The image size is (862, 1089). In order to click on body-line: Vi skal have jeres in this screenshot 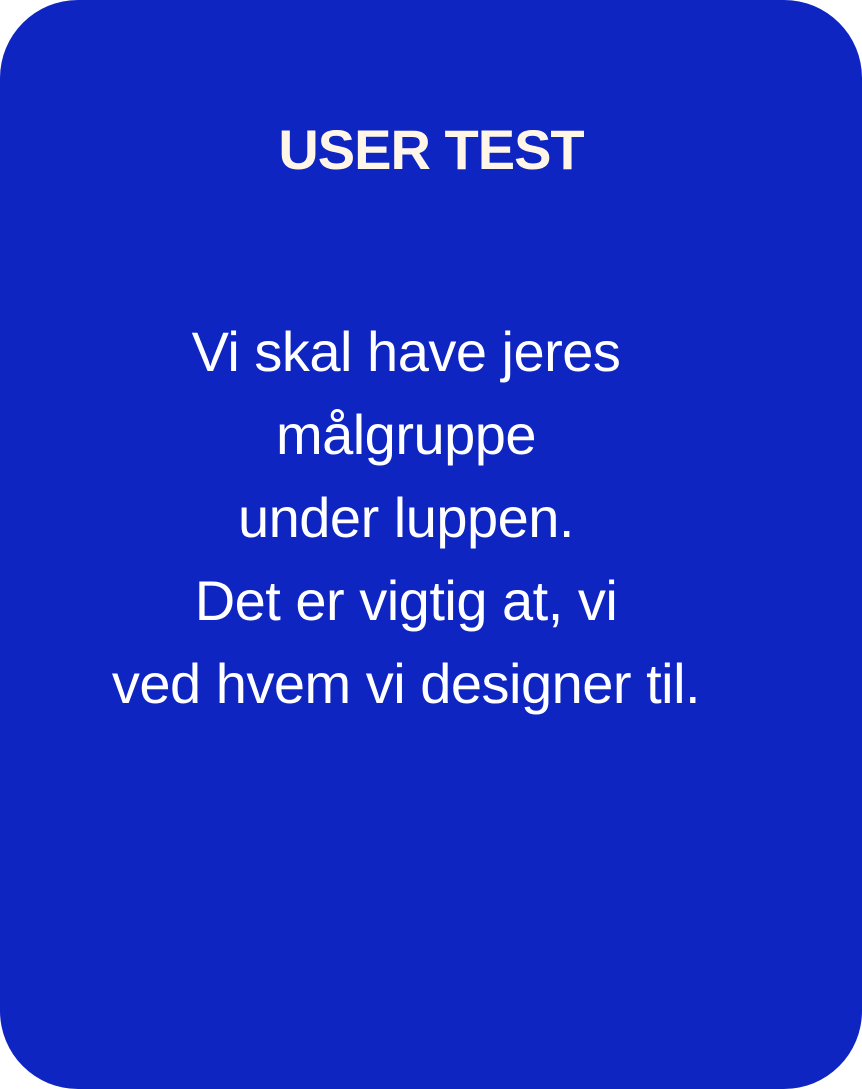, I will do `click(406, 351)`.